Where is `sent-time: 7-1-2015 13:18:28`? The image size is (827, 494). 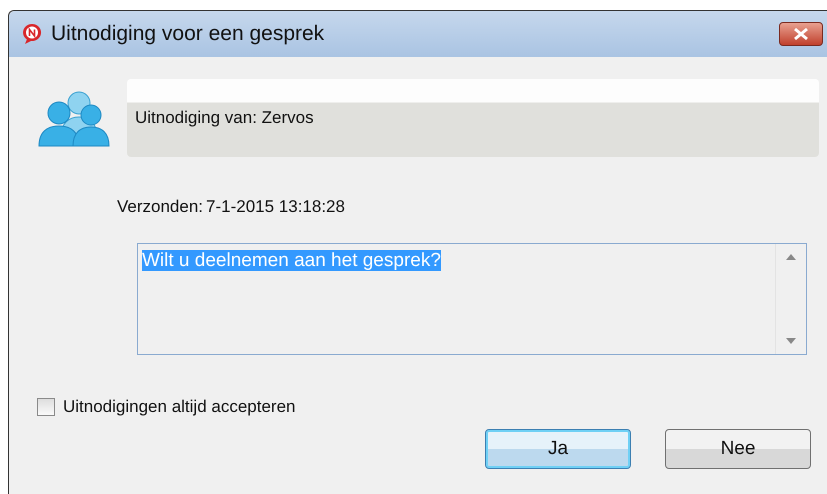 sent-time: 7-1-2015 13:18:28 is located at coordinates (275, 207).